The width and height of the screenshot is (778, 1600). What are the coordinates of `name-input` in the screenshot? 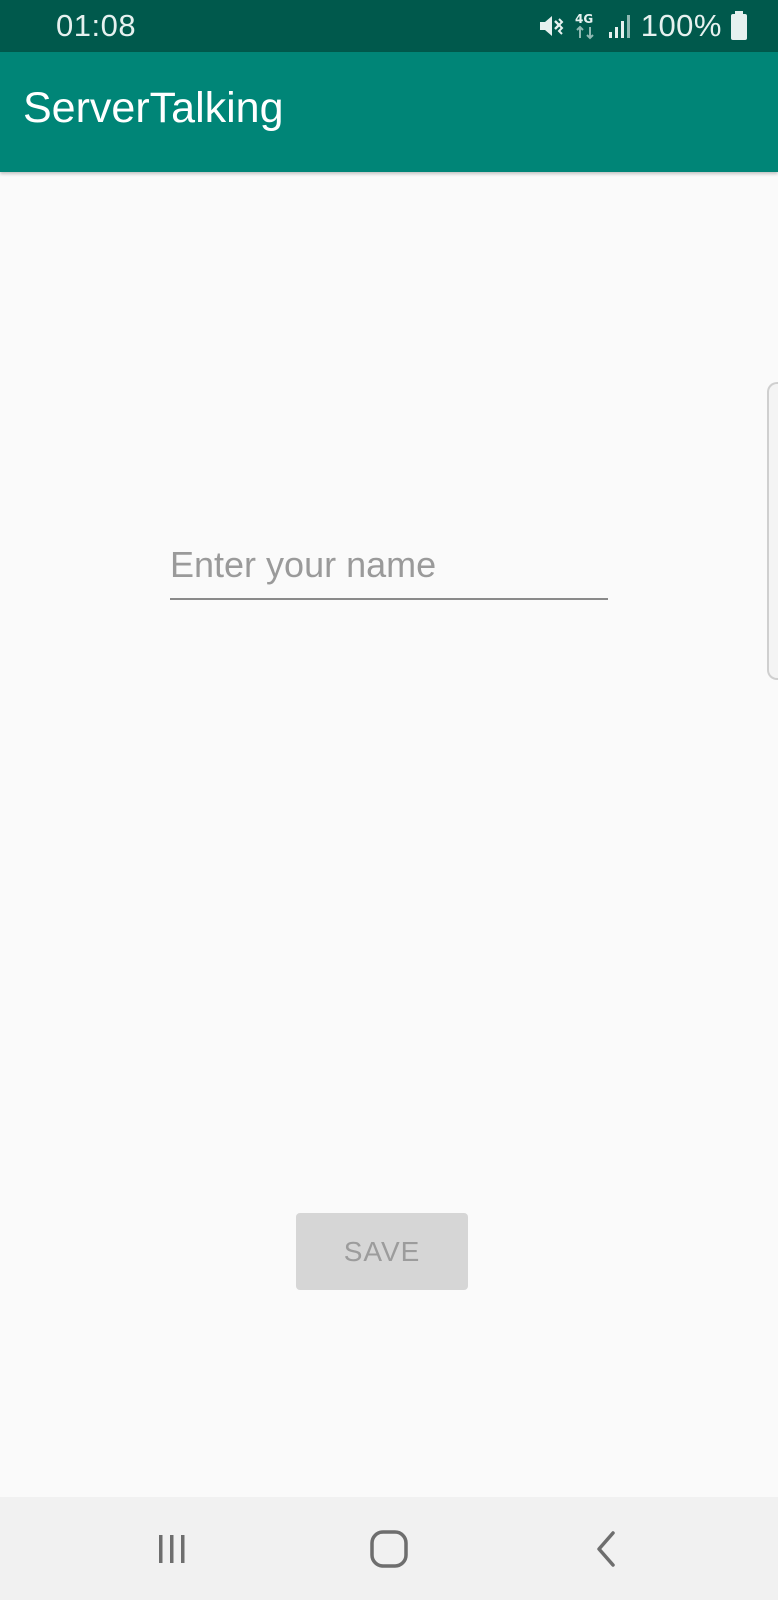 It's located at (389, 565).